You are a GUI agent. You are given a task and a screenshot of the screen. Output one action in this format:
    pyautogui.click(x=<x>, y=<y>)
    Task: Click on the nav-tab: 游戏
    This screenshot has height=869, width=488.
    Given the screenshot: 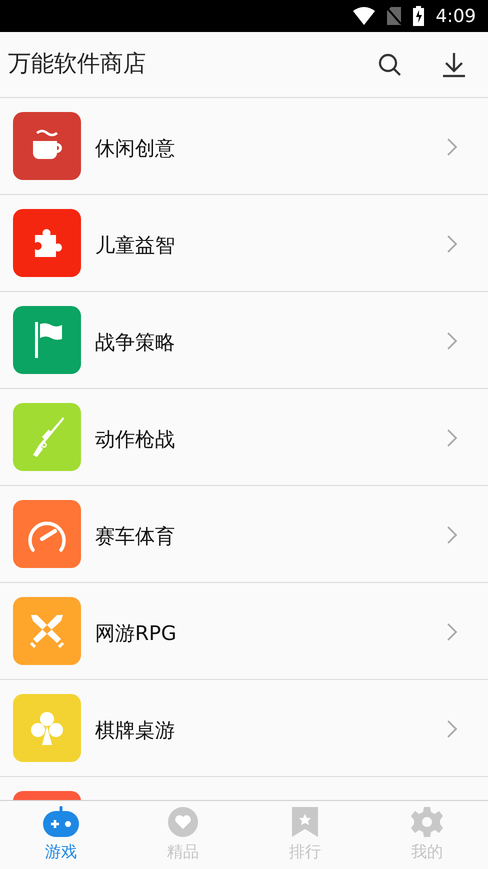 What is the action you would take?
    pyautogui.click(x=61, y=835)
    